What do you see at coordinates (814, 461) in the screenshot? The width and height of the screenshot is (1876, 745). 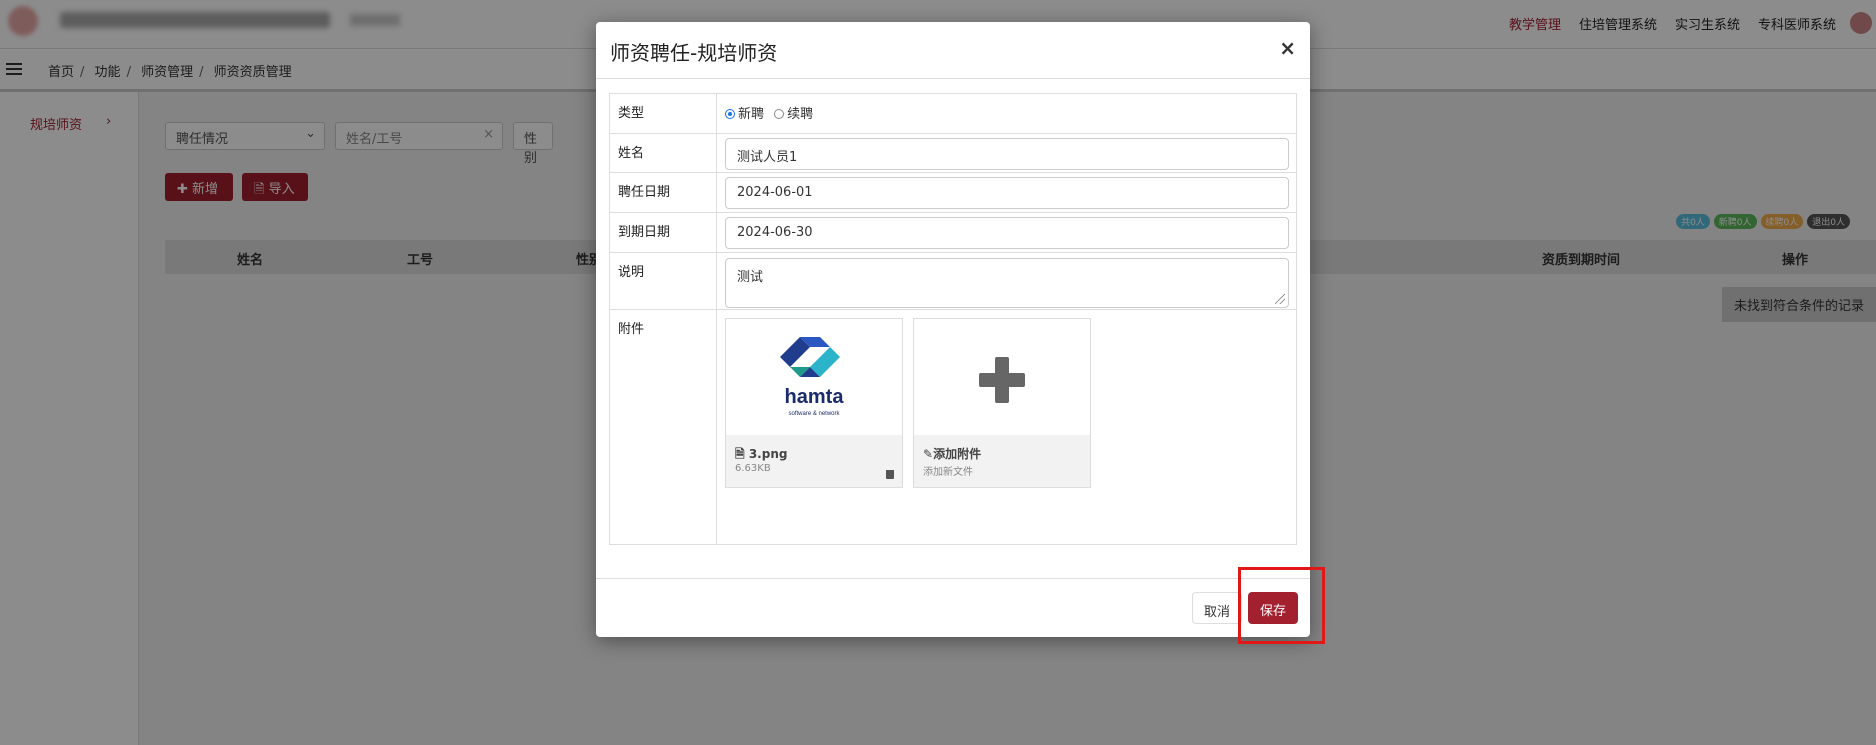 I see `attachment-info: 🗎 3.png 6.63KB` at bounding box center [814, 461].